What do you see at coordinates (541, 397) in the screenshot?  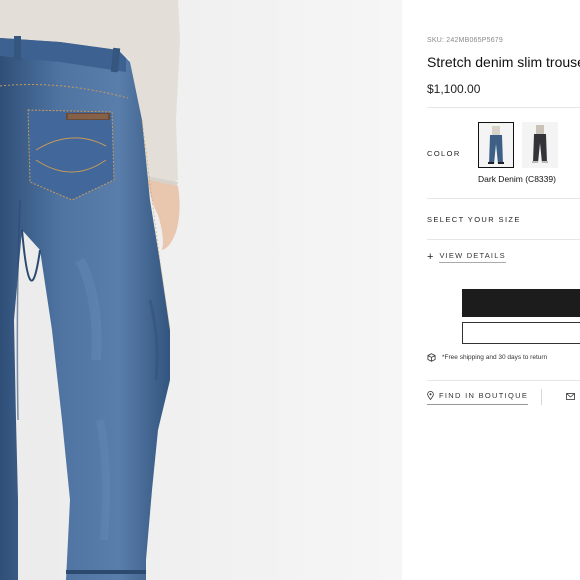 I see `divider-vertical` at bounding box center [541, 397].